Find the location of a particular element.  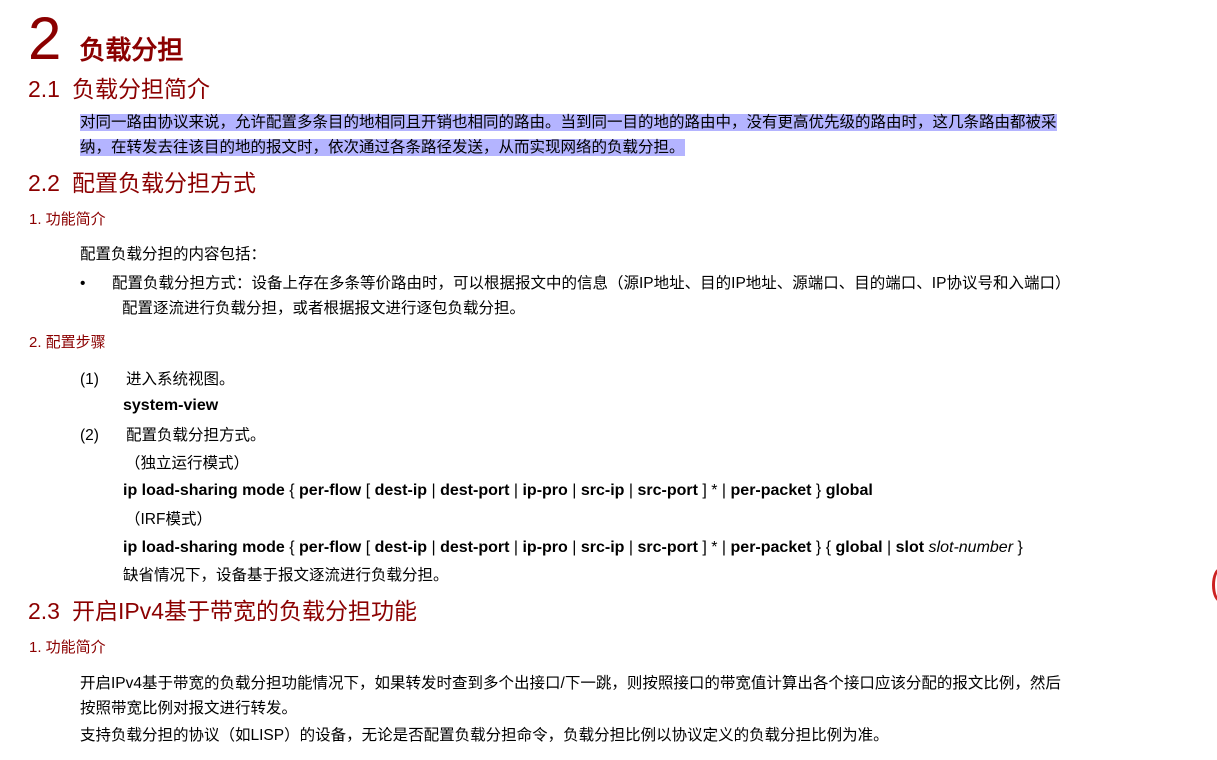

step-1-number: (1) is located at coordinates (89, 379).